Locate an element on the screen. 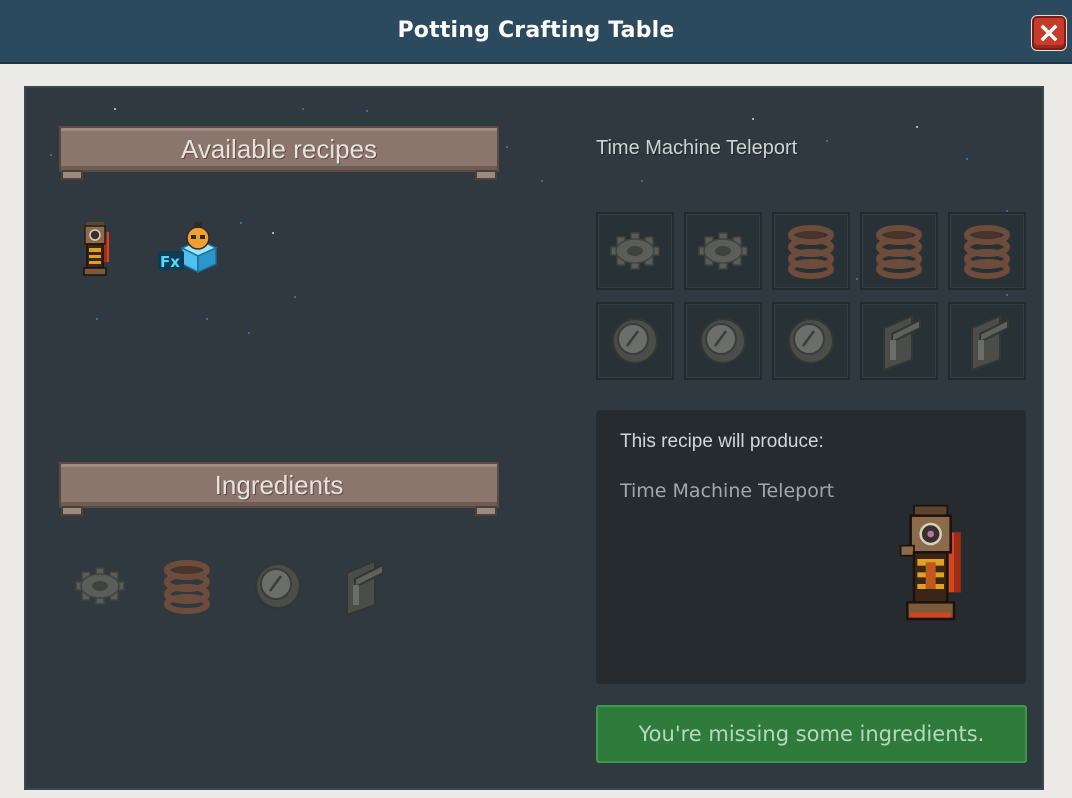 The width and height of the screenshot is (1072, 798). ingredient-dial is located at coordinates (278, 586).